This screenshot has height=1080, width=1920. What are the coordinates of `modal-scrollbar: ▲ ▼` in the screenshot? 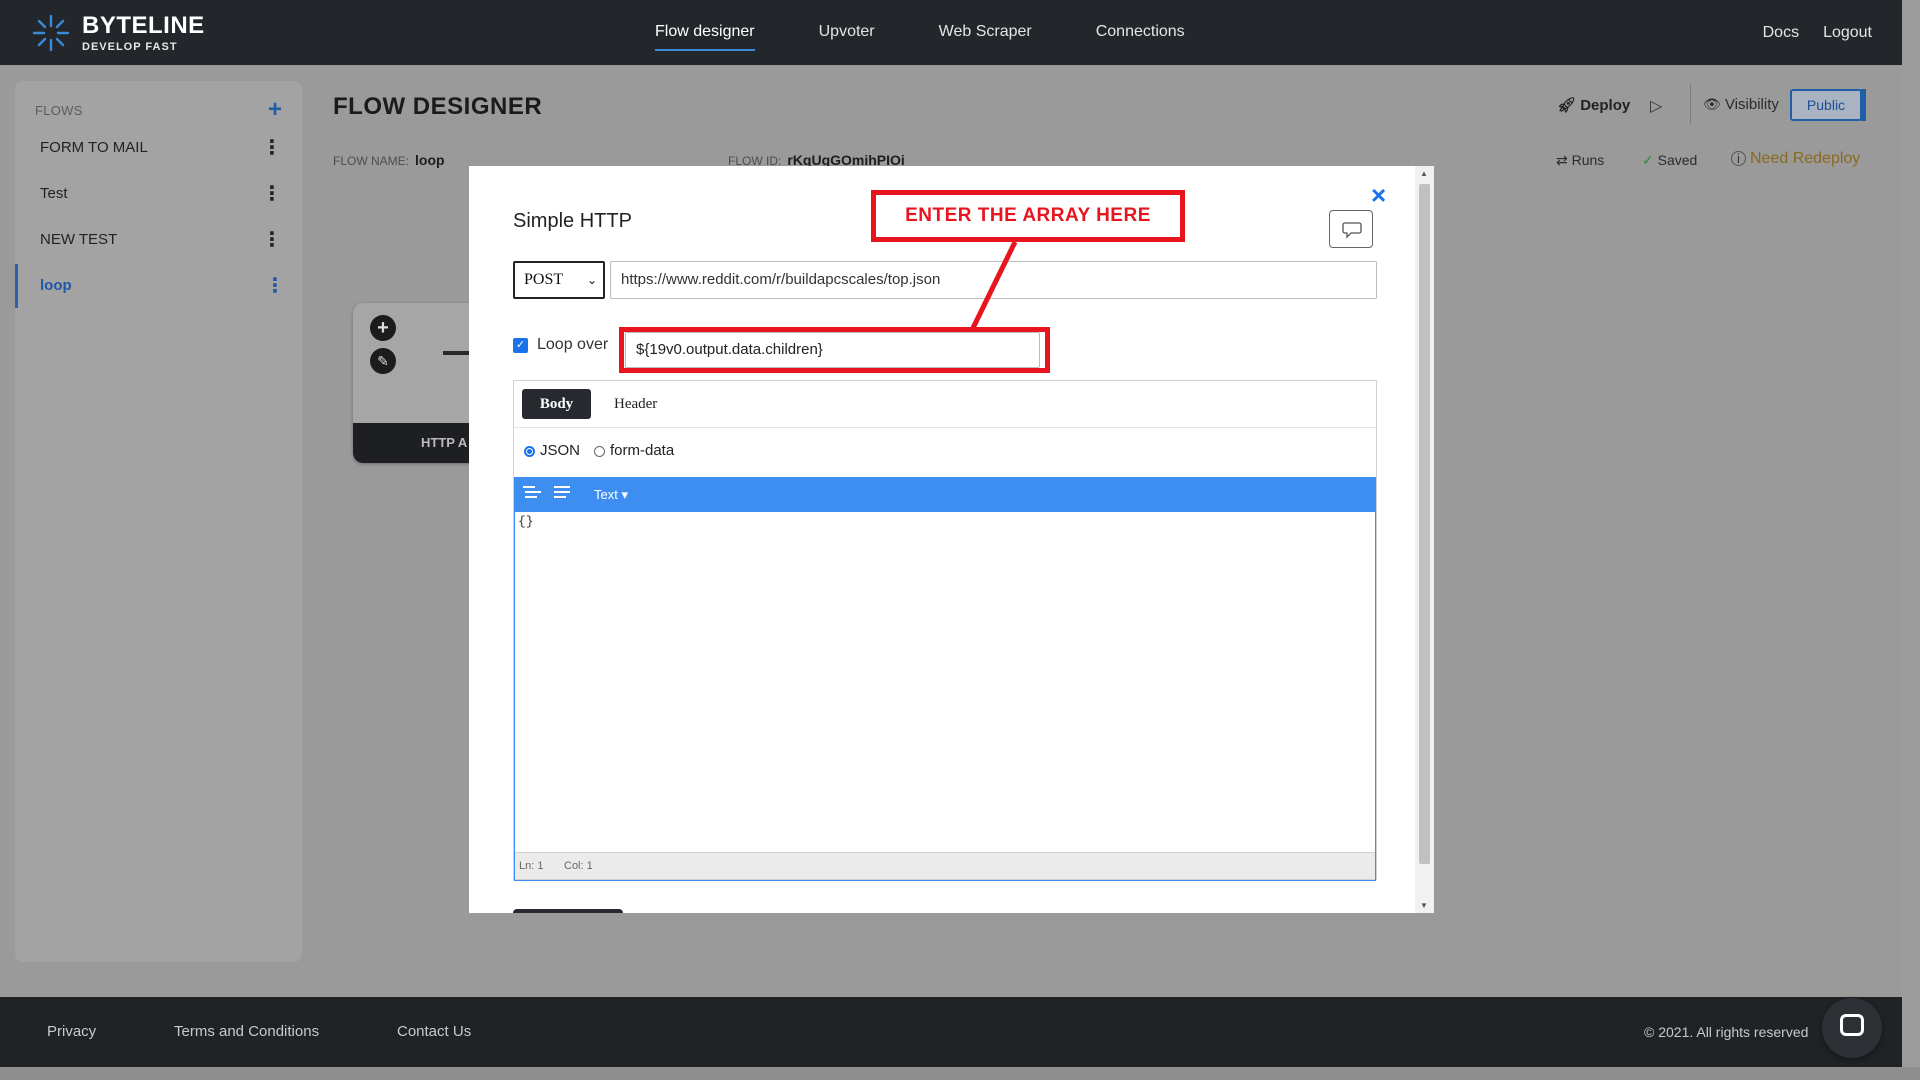 It's located at (1424, 539).